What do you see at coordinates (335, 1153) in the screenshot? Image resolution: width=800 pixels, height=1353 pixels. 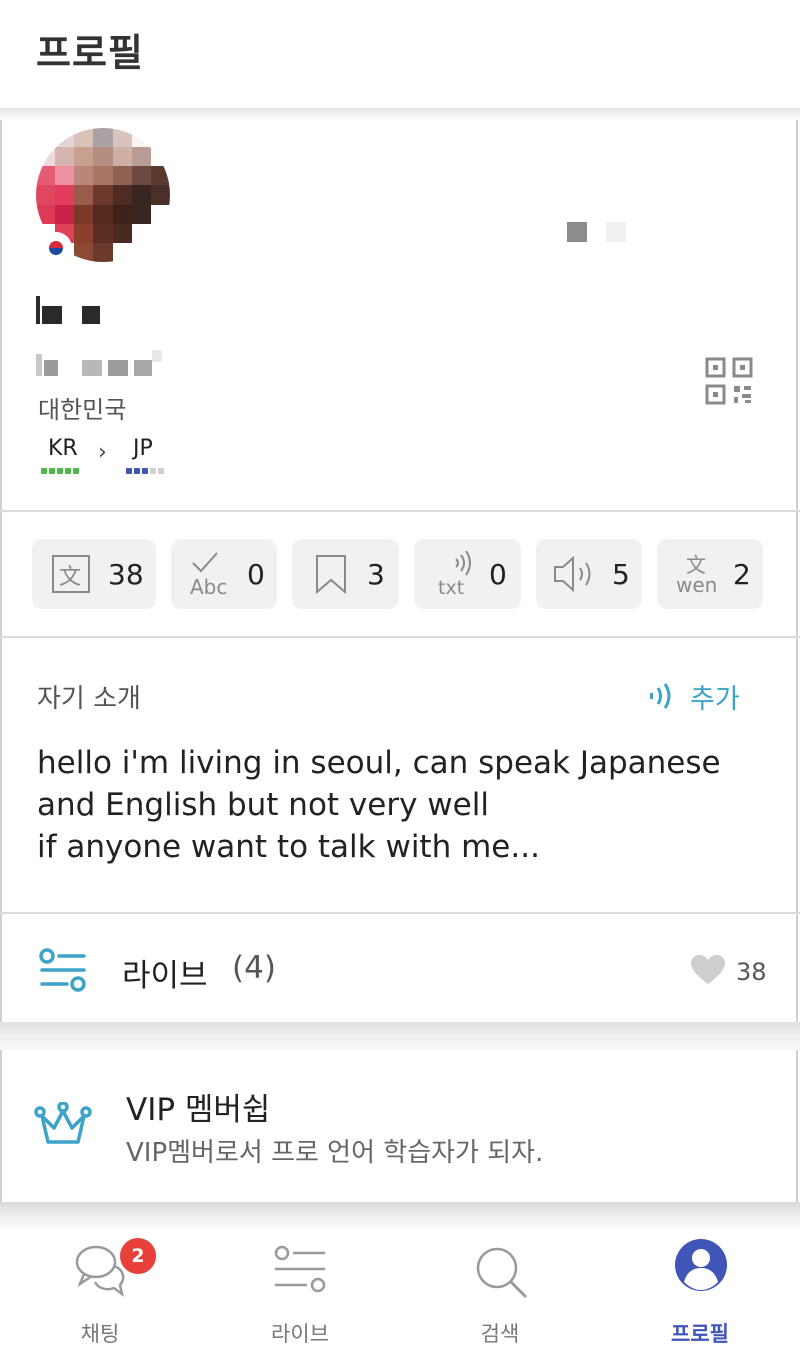 I see `vip-subtitle: VIP멤버로서 프로 언어 학습자가 되자.` at bounding box center [335, 1153].